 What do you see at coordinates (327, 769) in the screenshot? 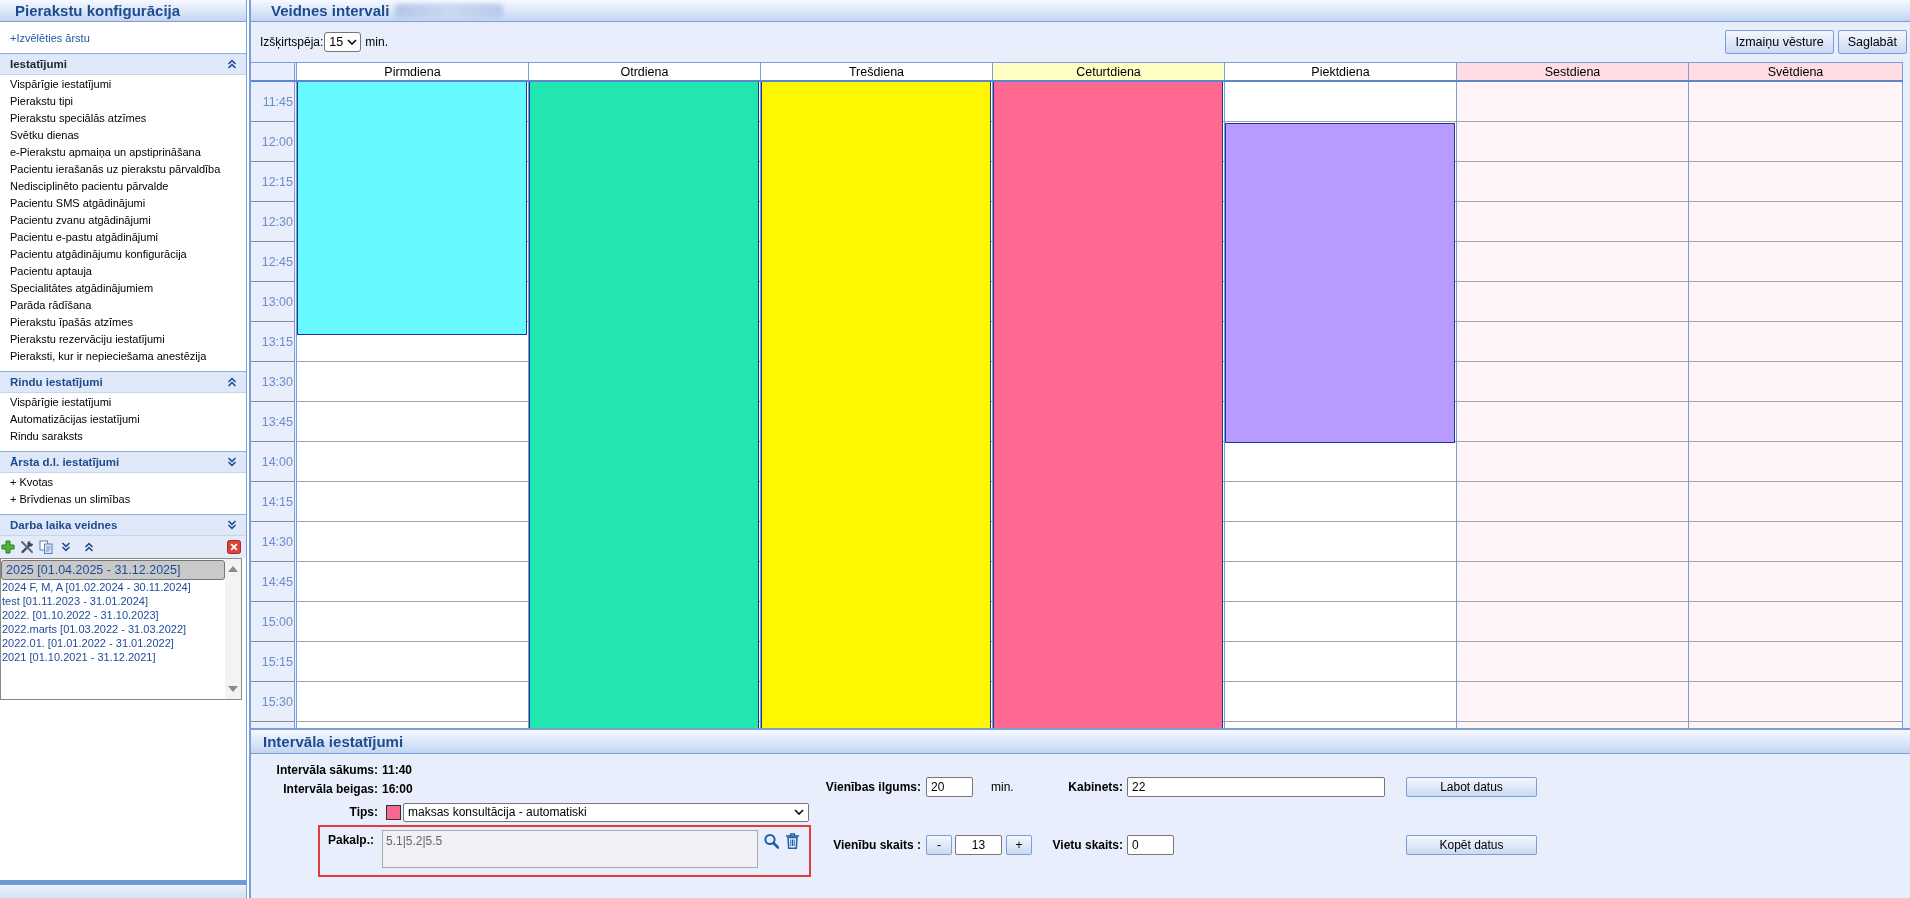
I see `field-label: Intervāla sākums:` at bounding box center [327, 769].